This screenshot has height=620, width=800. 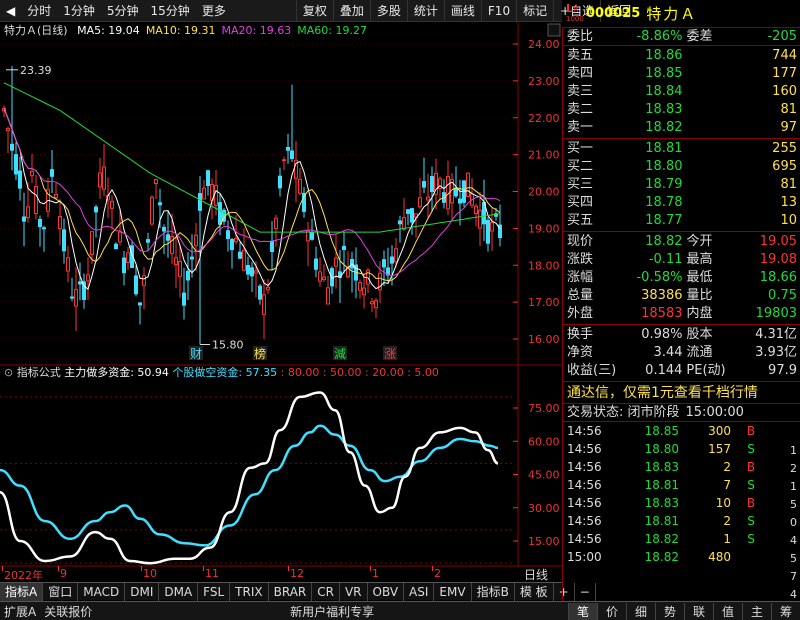 I want to click on indicator-tab-6: TRIX, so click(x=249, y=591).